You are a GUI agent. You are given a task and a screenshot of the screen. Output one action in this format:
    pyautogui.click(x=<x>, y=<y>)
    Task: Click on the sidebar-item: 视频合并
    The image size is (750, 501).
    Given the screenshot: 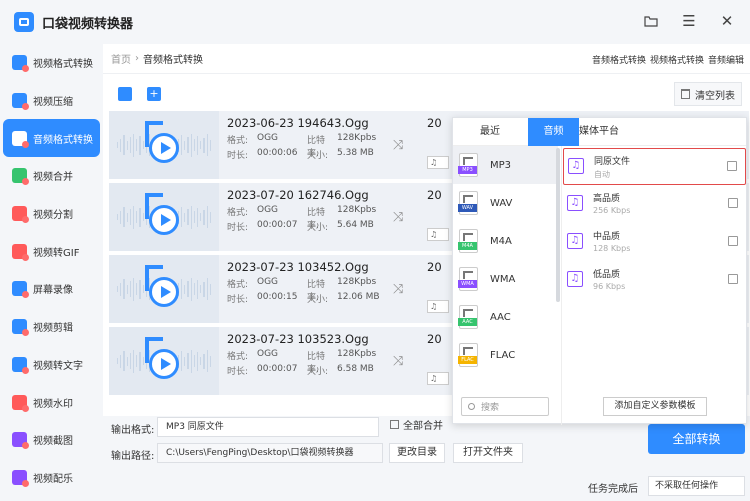 What is the action you would take?
    pyautogui.click(x=51, y=176)
    